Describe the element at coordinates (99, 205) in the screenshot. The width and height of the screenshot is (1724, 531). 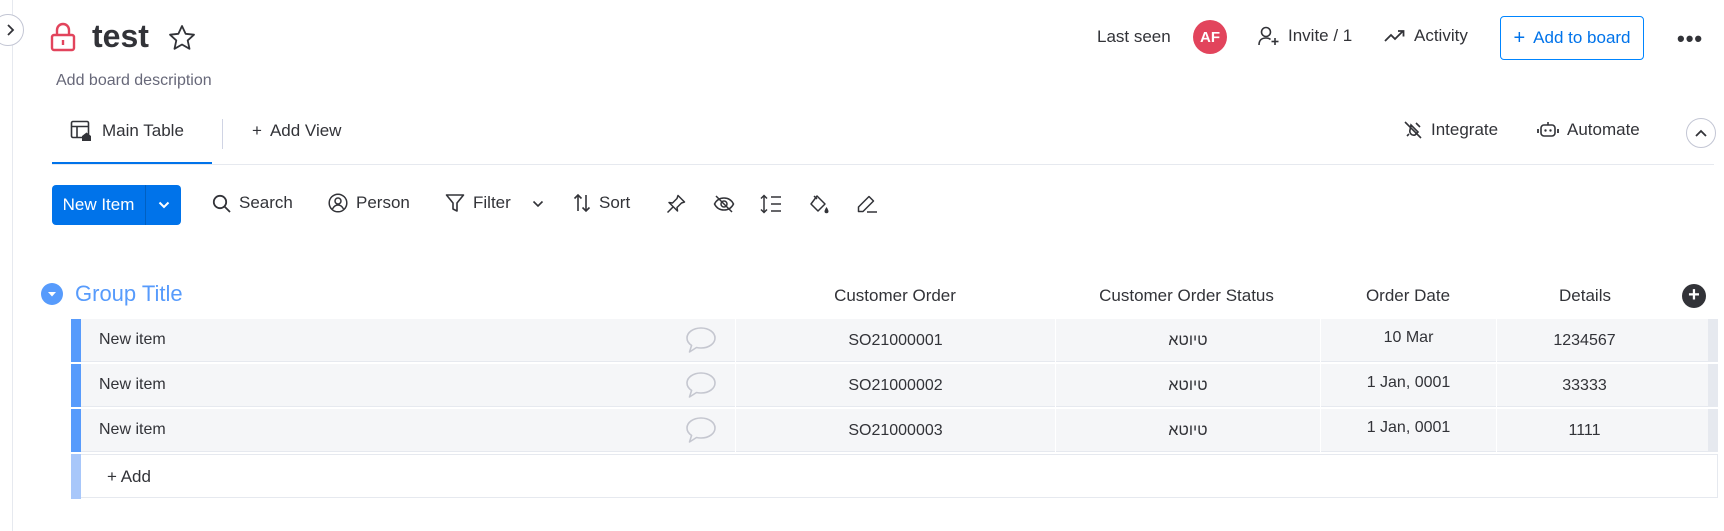
I see `new-item-label: New Item` at that location.